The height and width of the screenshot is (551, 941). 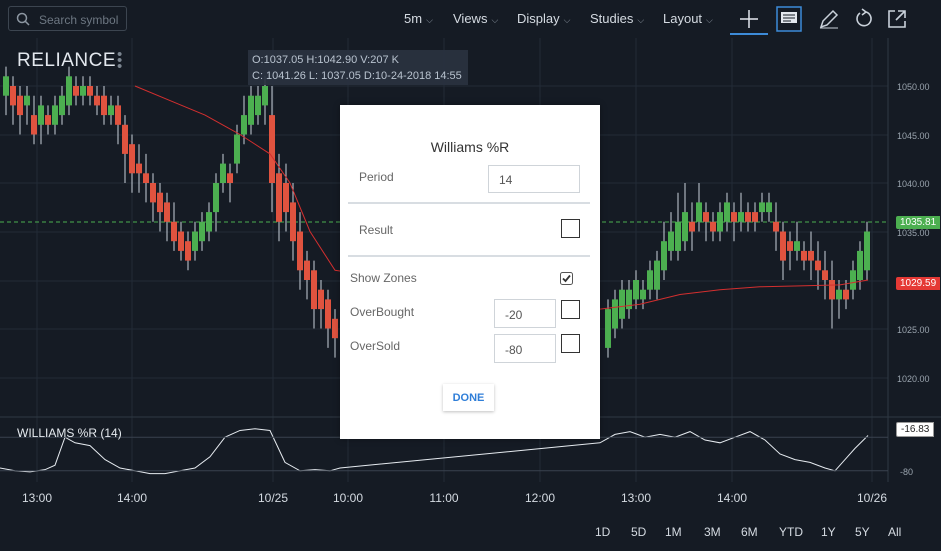 I want to click on period-input: 14, so click(x=534, y=179).